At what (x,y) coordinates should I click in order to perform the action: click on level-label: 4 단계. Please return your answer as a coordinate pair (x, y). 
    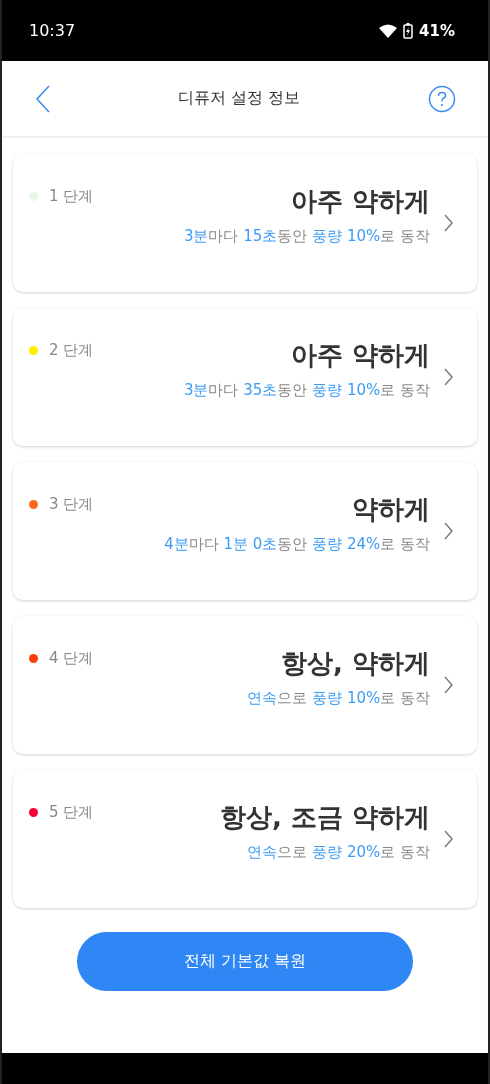
    Looking at the image, I should click on (71, 658).